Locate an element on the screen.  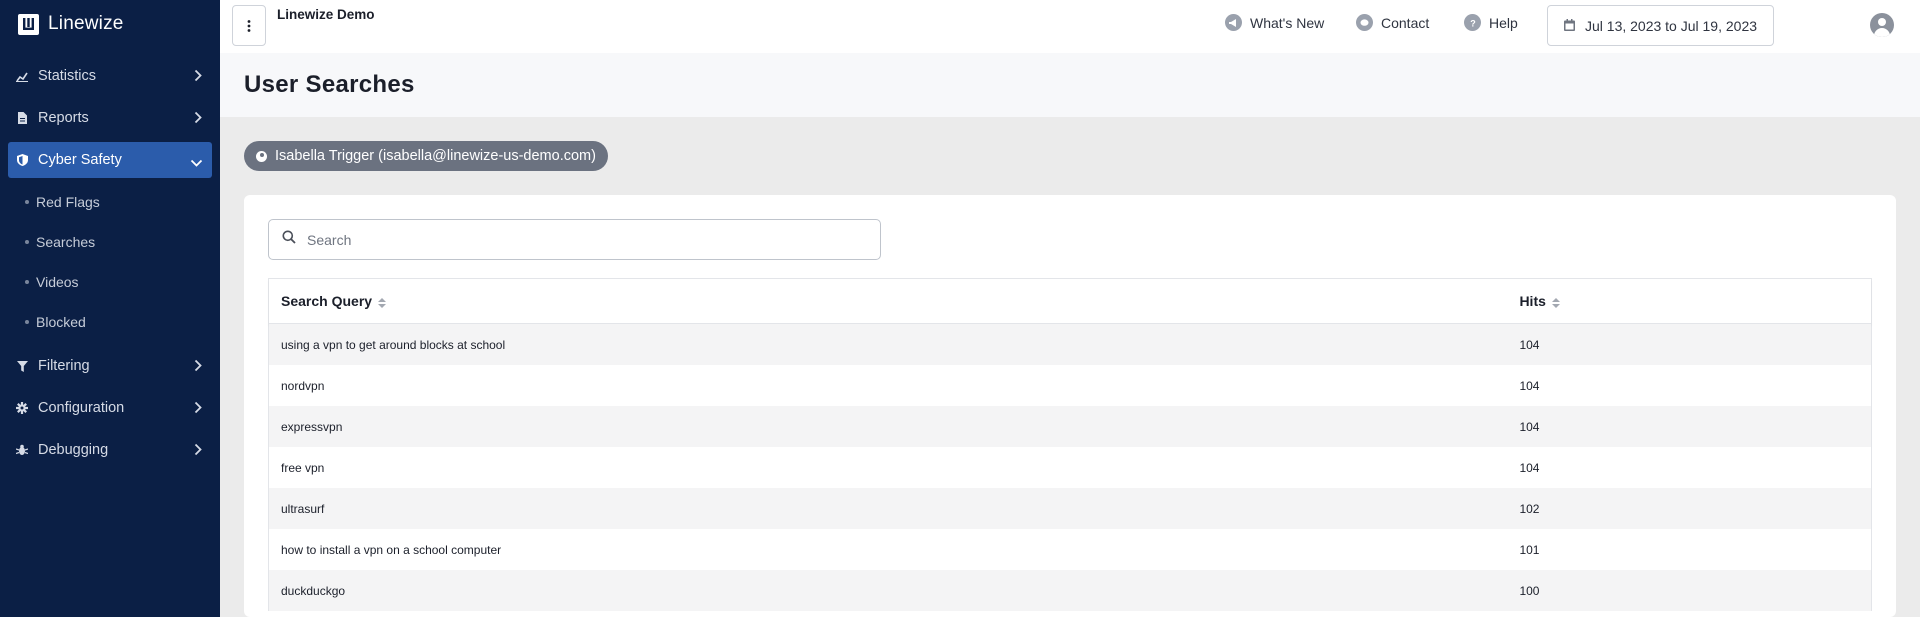
filter-icon is located at coordinates (22, 366).